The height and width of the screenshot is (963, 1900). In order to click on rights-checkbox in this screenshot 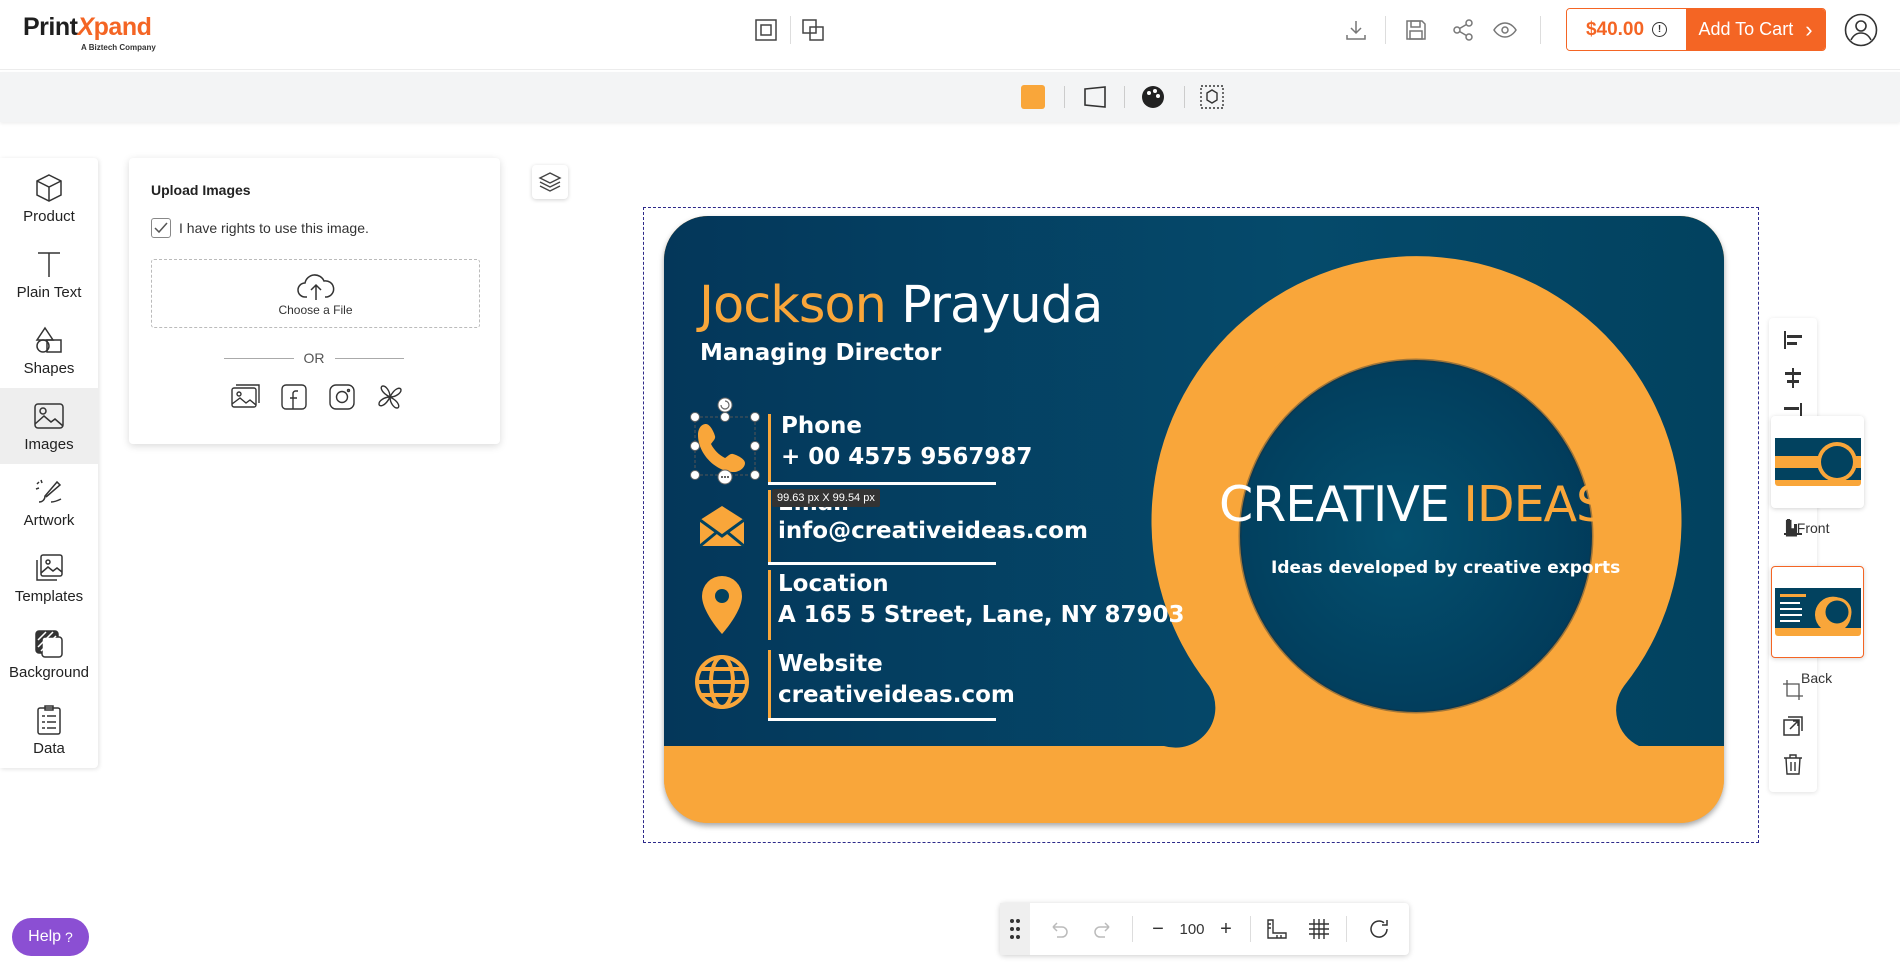, I will do `click(161, 228)`.